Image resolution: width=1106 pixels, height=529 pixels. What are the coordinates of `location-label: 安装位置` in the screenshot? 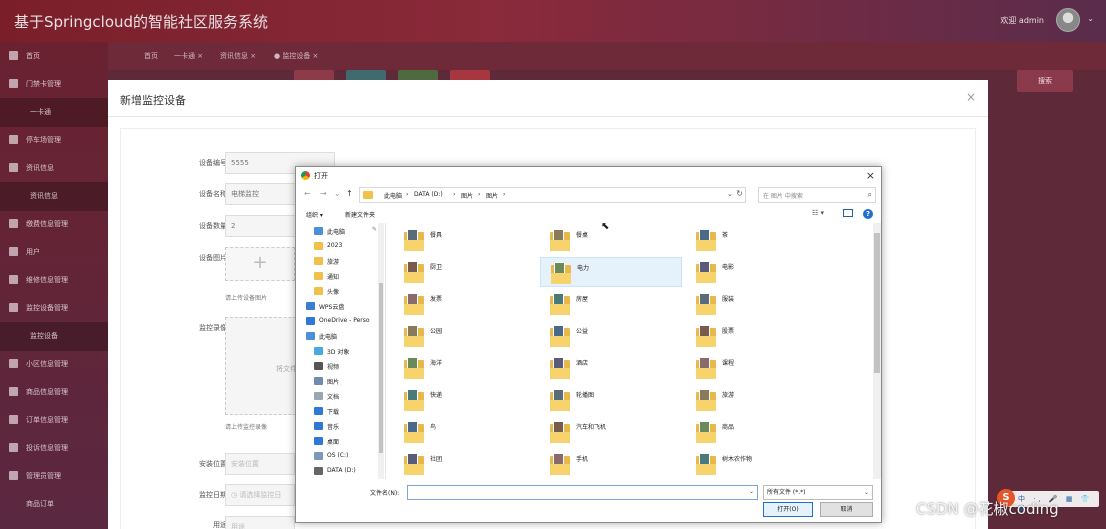 It's located at (213, 464).